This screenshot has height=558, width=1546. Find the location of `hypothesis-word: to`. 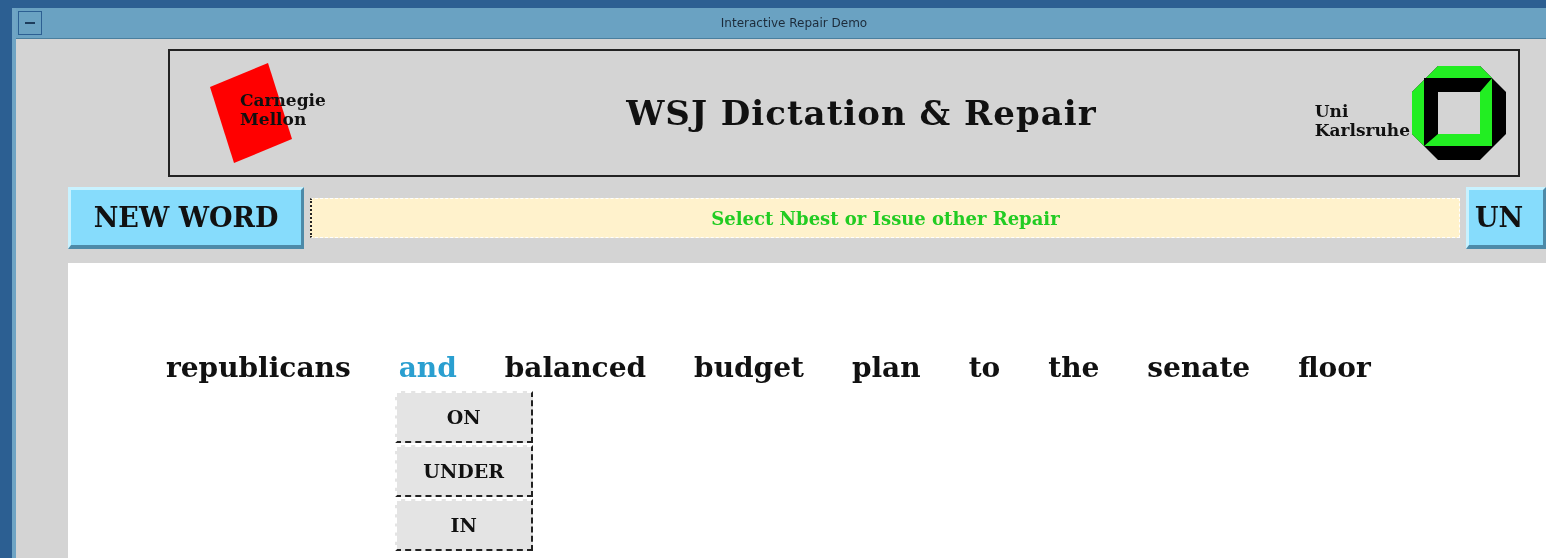

hypothesis-word: to is located at coordinates (984, 367).